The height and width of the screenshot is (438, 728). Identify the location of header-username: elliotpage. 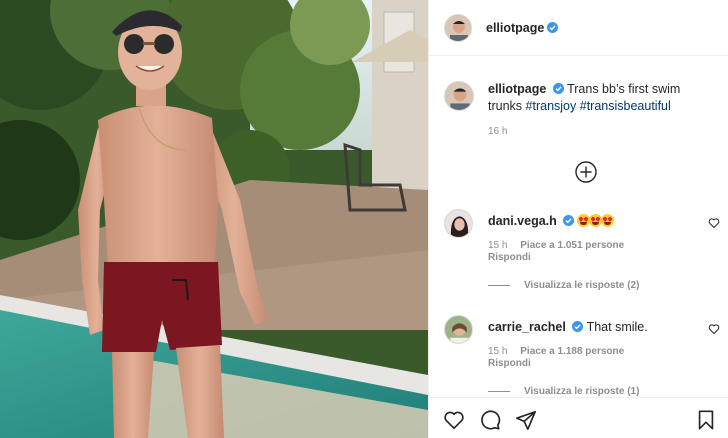
(515, 28).